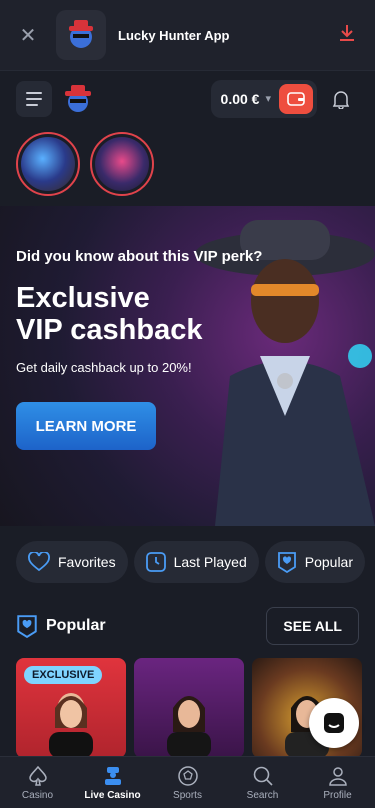 This screenshot has height=808, width=375. I want to click on exclusive-badge: EXCLUSIVE, so click(63, 675).